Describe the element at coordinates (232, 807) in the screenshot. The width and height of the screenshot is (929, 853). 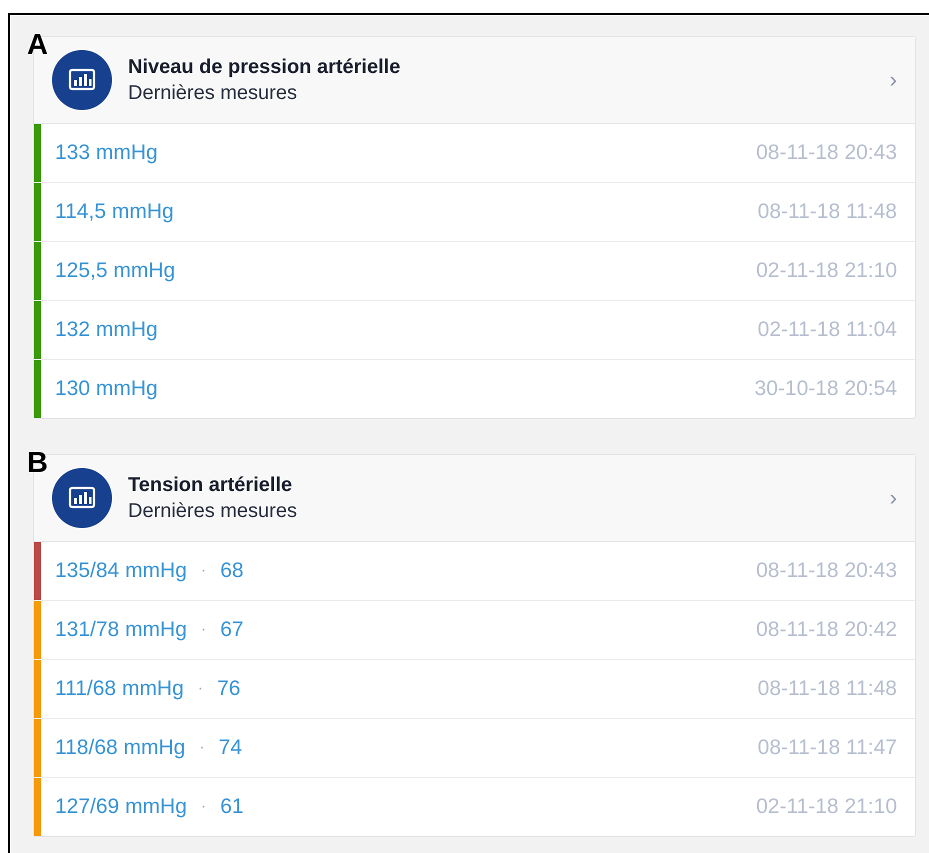
I see `pulse: 61` at that location.